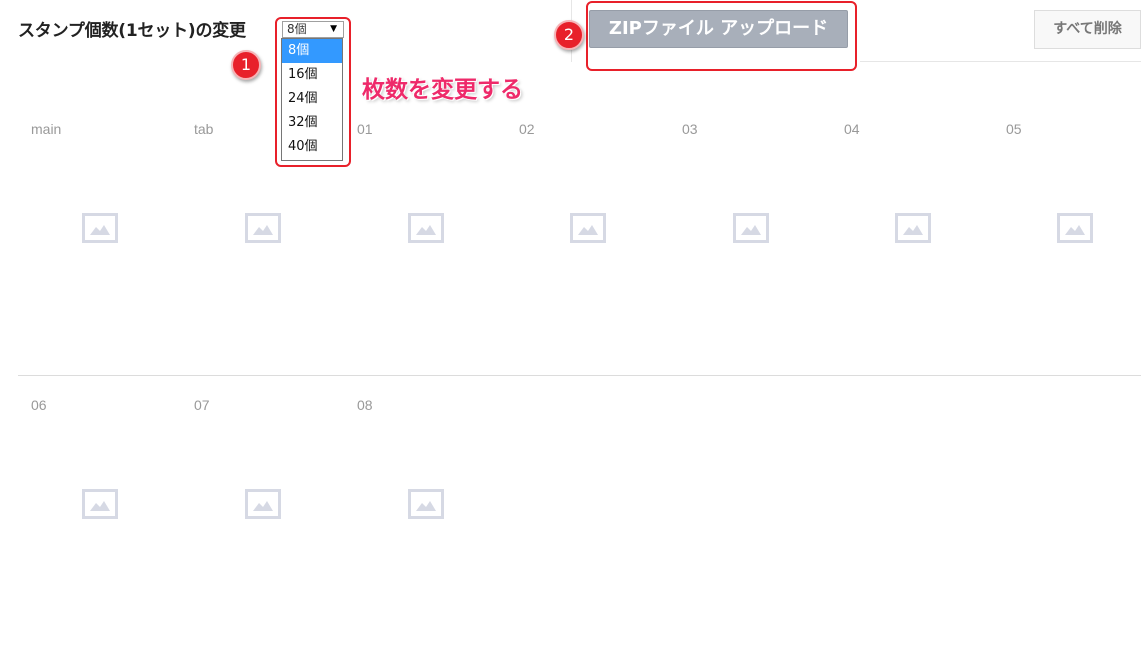 This screenshot has width=1141, height=647. Describe the element at coordinates (852, 129) in the screenshot. I see `stamp-slot-label: 04` at that location.